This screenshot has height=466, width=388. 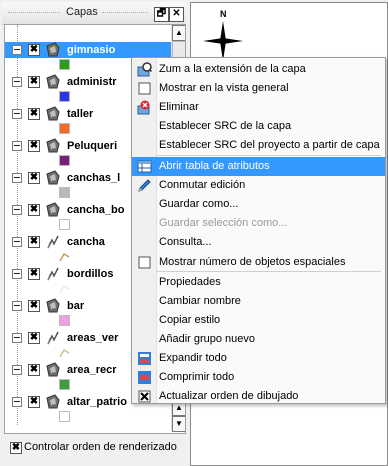 I want to click on pencil-icon, so click(x=144, y=185).